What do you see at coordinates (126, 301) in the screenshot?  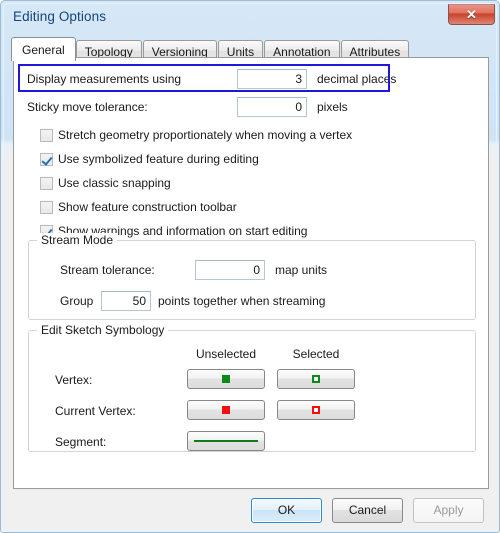 I see `group-points-input` at bounding box center [126, 301].